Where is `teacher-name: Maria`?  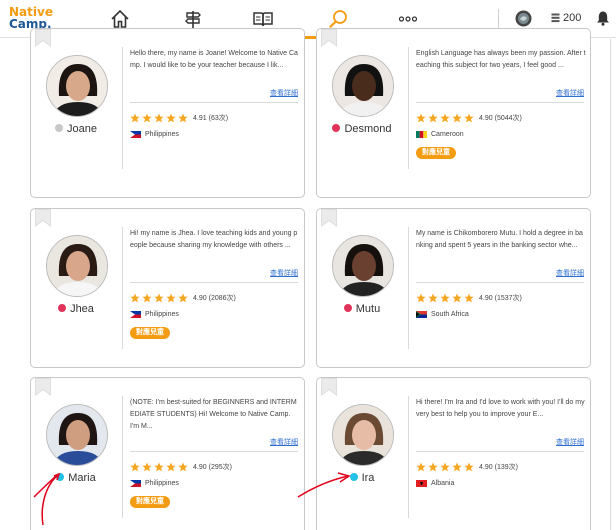 teacher-name: Maria is located at coordinates (82, 478).